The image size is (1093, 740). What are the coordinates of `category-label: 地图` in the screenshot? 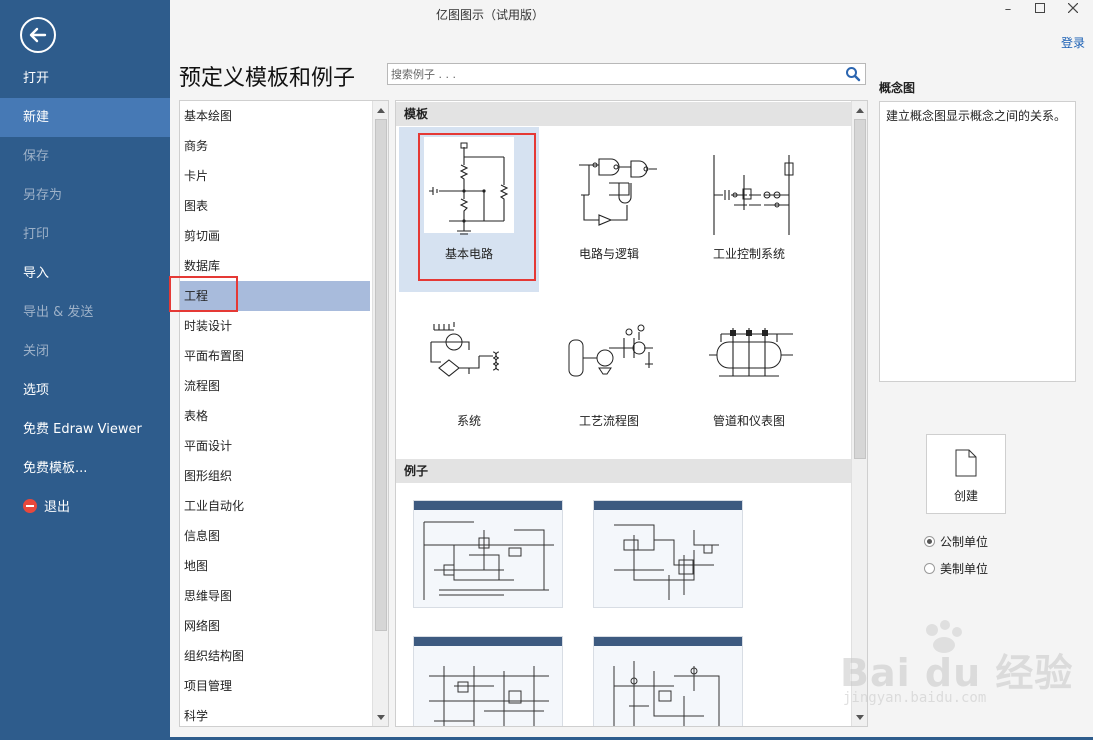 It's located at (196, 566).